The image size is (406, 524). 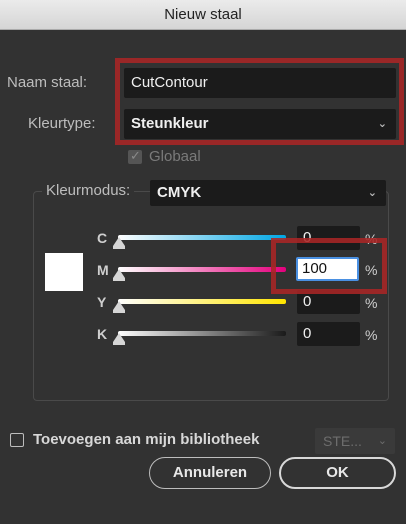 I want to click on add-to-library-label: Toevoegen aan mijn bibliotheek, so click(x=146, y=439).